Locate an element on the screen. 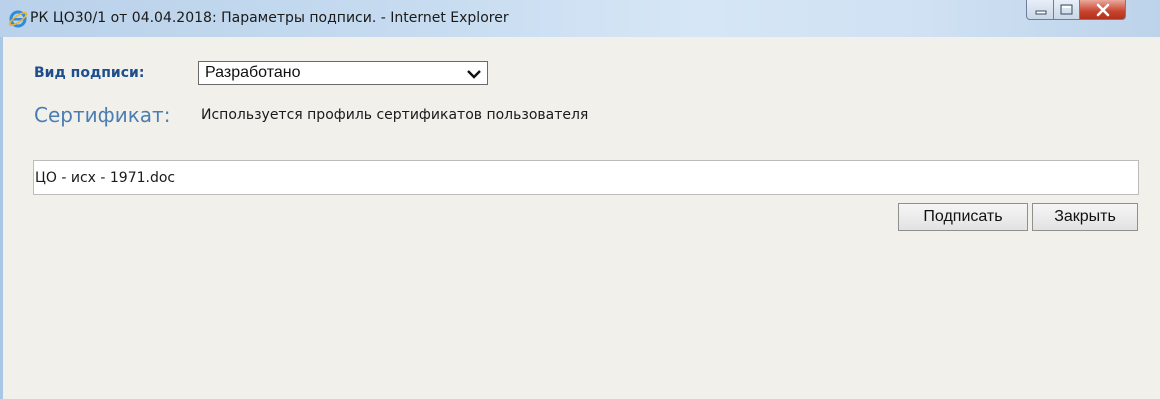  minimize-icon is located at coordinates (1041, 12).